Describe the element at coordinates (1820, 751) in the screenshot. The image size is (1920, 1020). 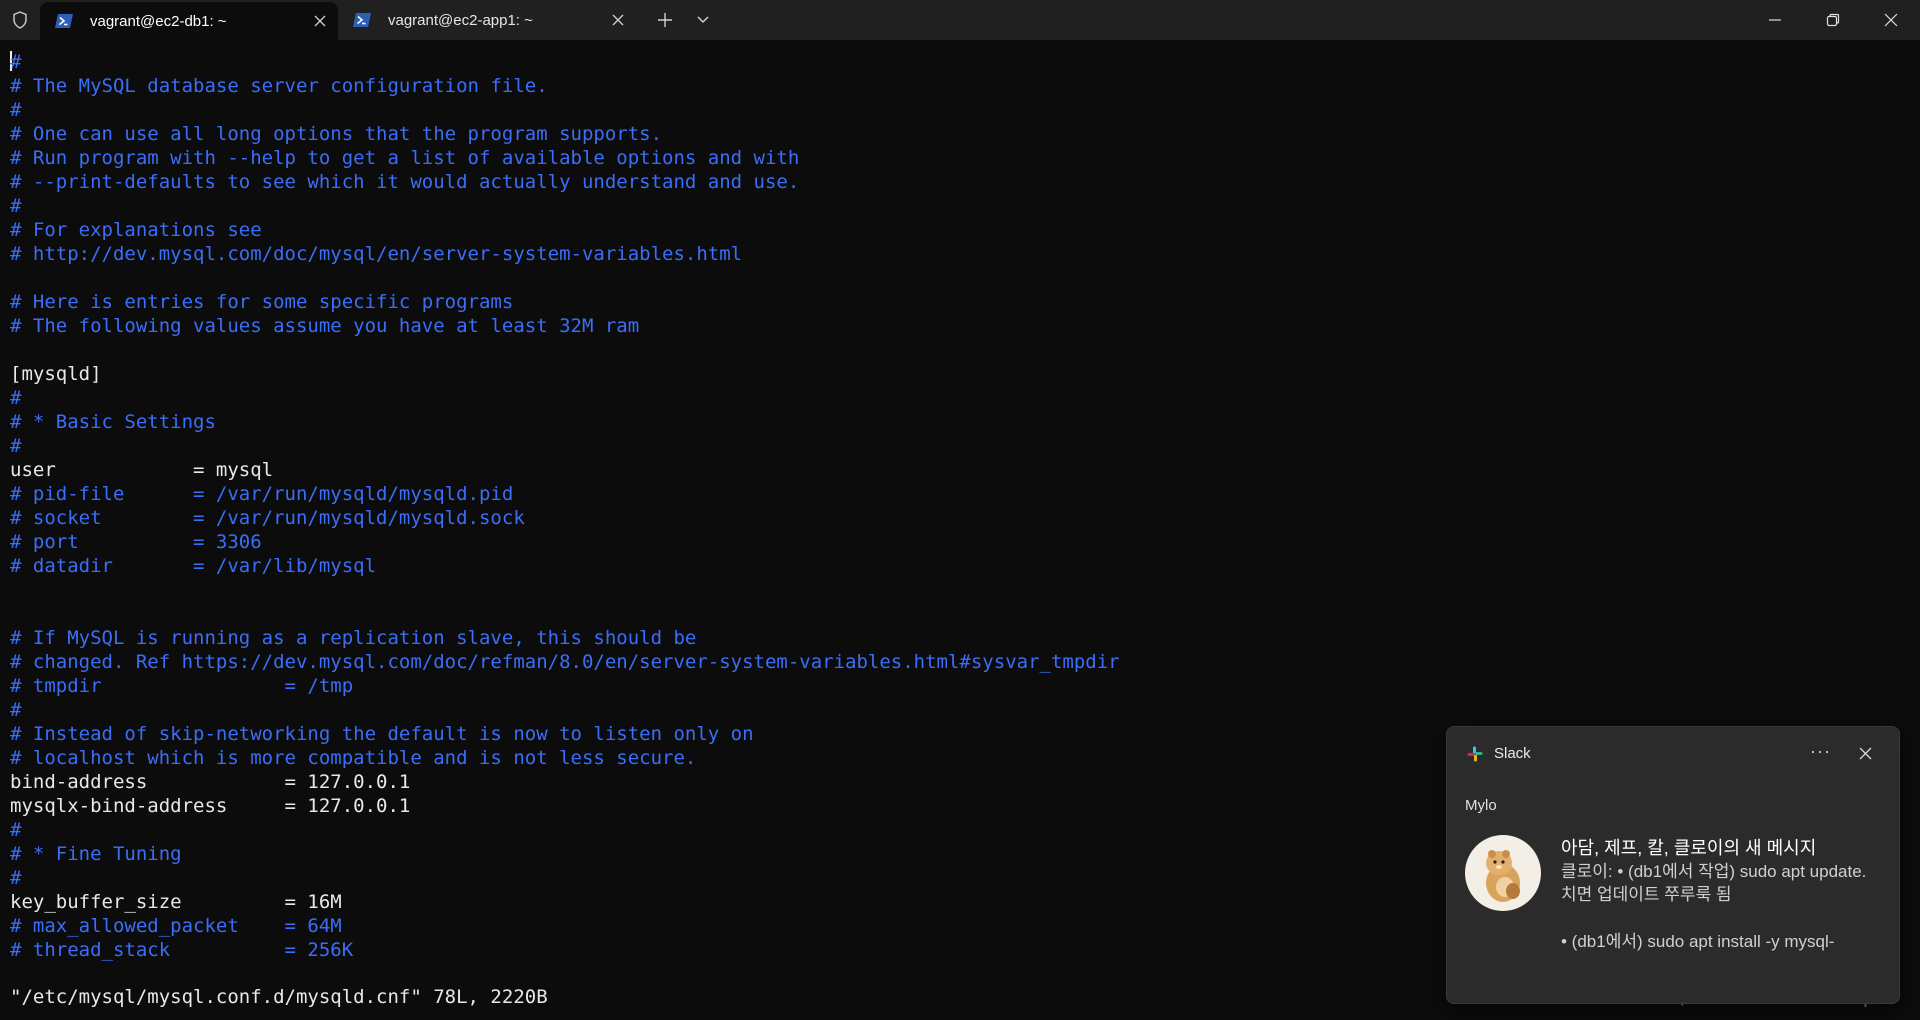
I see `more-options-button: ···` at that location.